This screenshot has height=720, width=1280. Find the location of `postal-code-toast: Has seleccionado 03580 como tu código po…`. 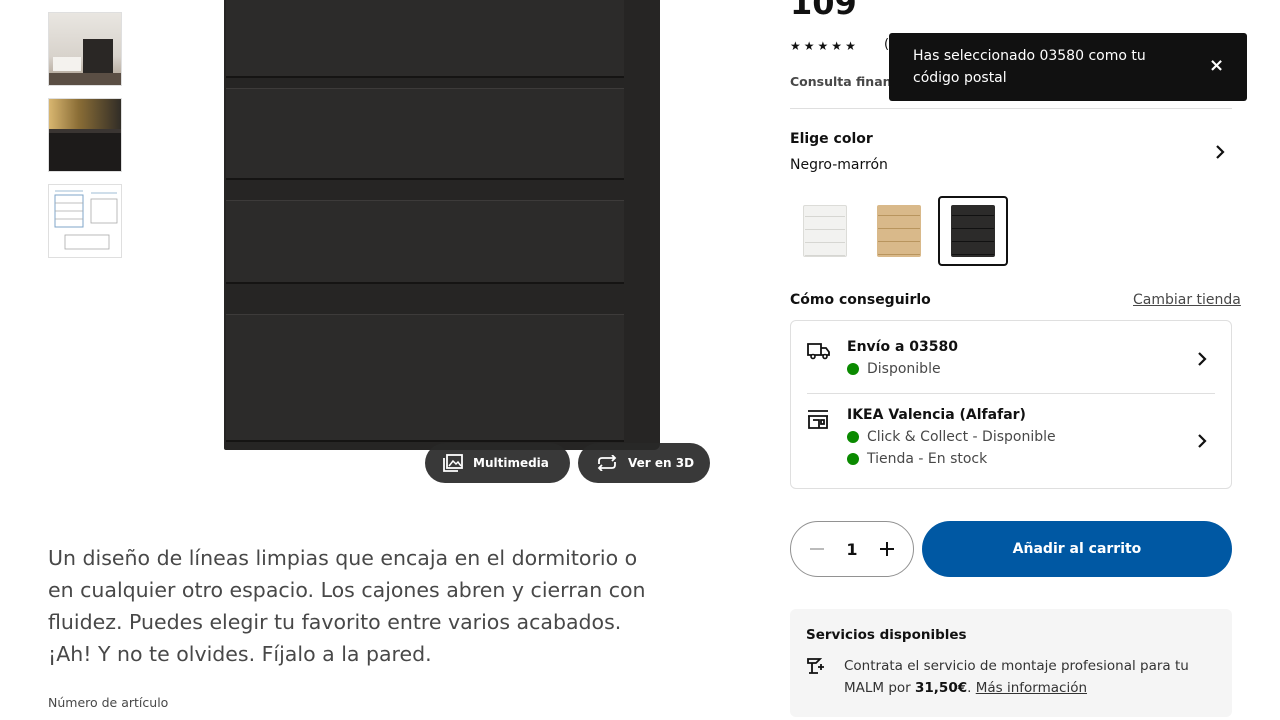

postal-code-toast: Has seleccionado 03580 como tu código po… is located at coordinates (1068, 67).